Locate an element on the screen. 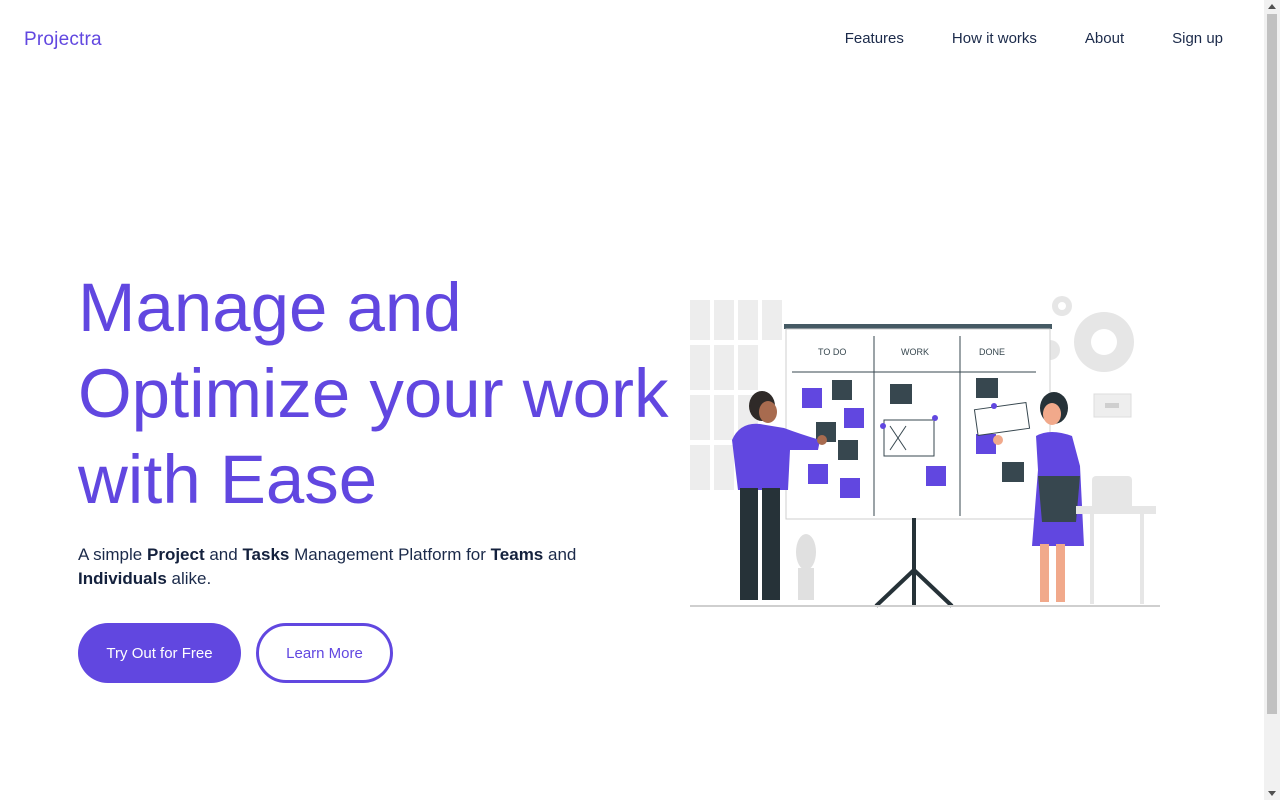  scrollbar-thumb is located at coordinates (1272, 364).